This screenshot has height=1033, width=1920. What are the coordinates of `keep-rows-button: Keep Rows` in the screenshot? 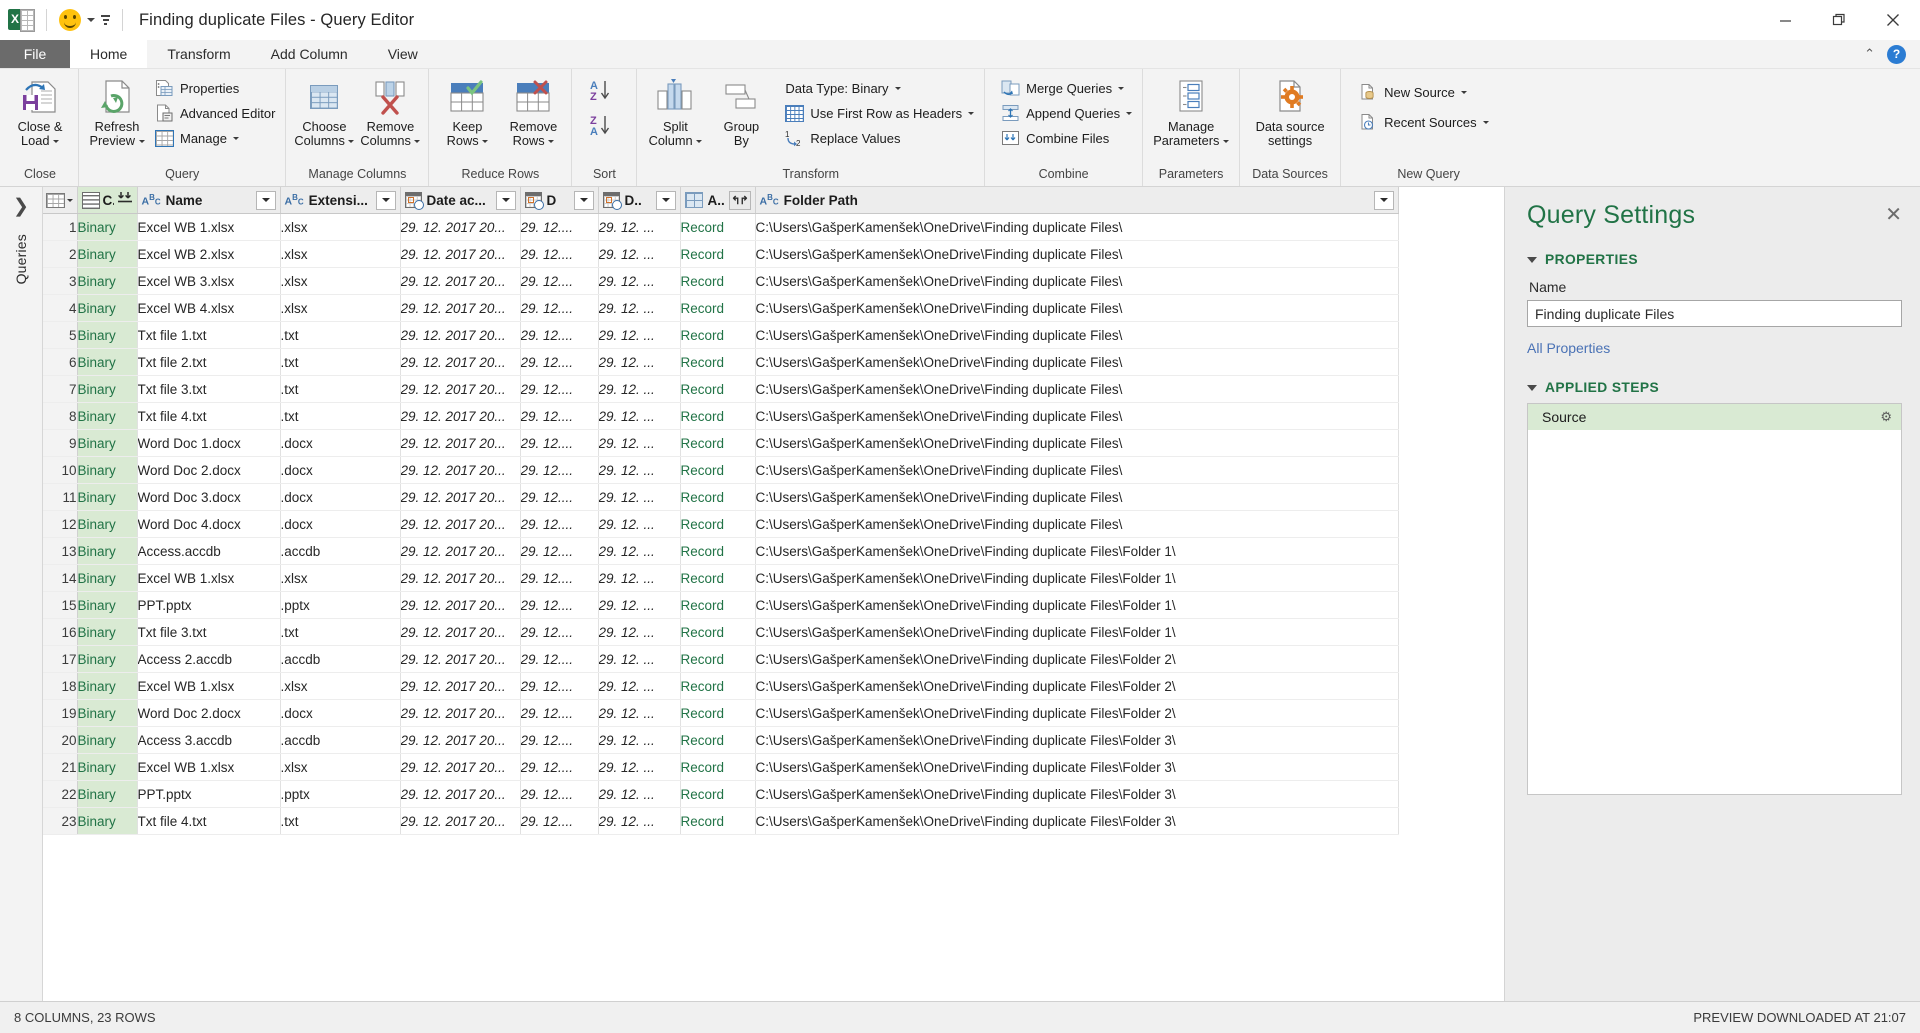 It's located at (467, 111).